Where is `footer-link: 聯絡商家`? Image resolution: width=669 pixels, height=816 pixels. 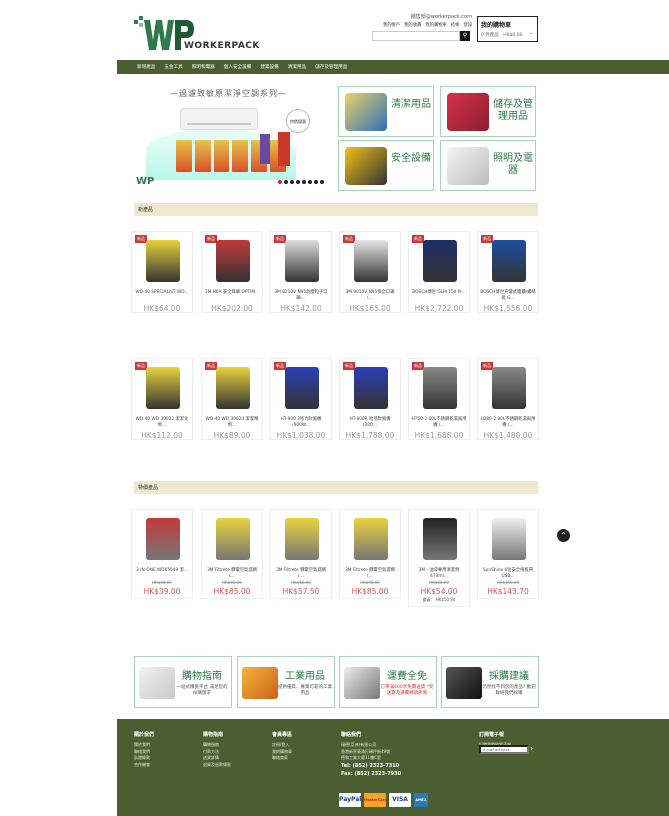 footer-link: 聯絡商家 is located at coordinates (282, 758).